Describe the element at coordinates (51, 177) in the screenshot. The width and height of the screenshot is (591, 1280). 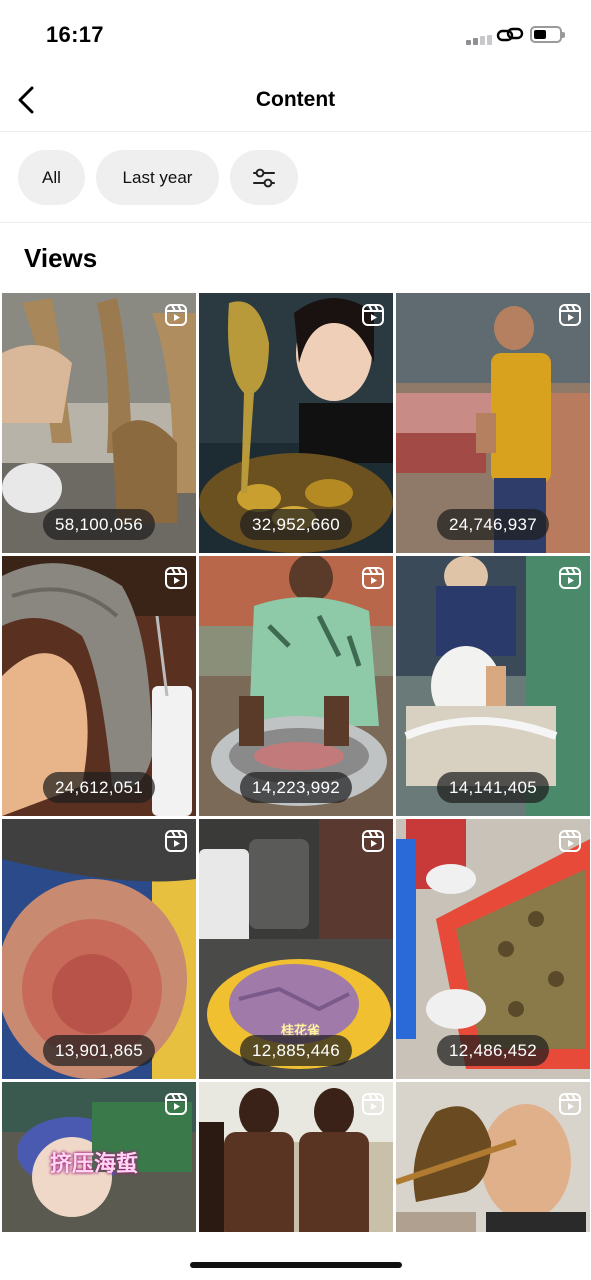
I see `filter-chip-all: All` at that location.